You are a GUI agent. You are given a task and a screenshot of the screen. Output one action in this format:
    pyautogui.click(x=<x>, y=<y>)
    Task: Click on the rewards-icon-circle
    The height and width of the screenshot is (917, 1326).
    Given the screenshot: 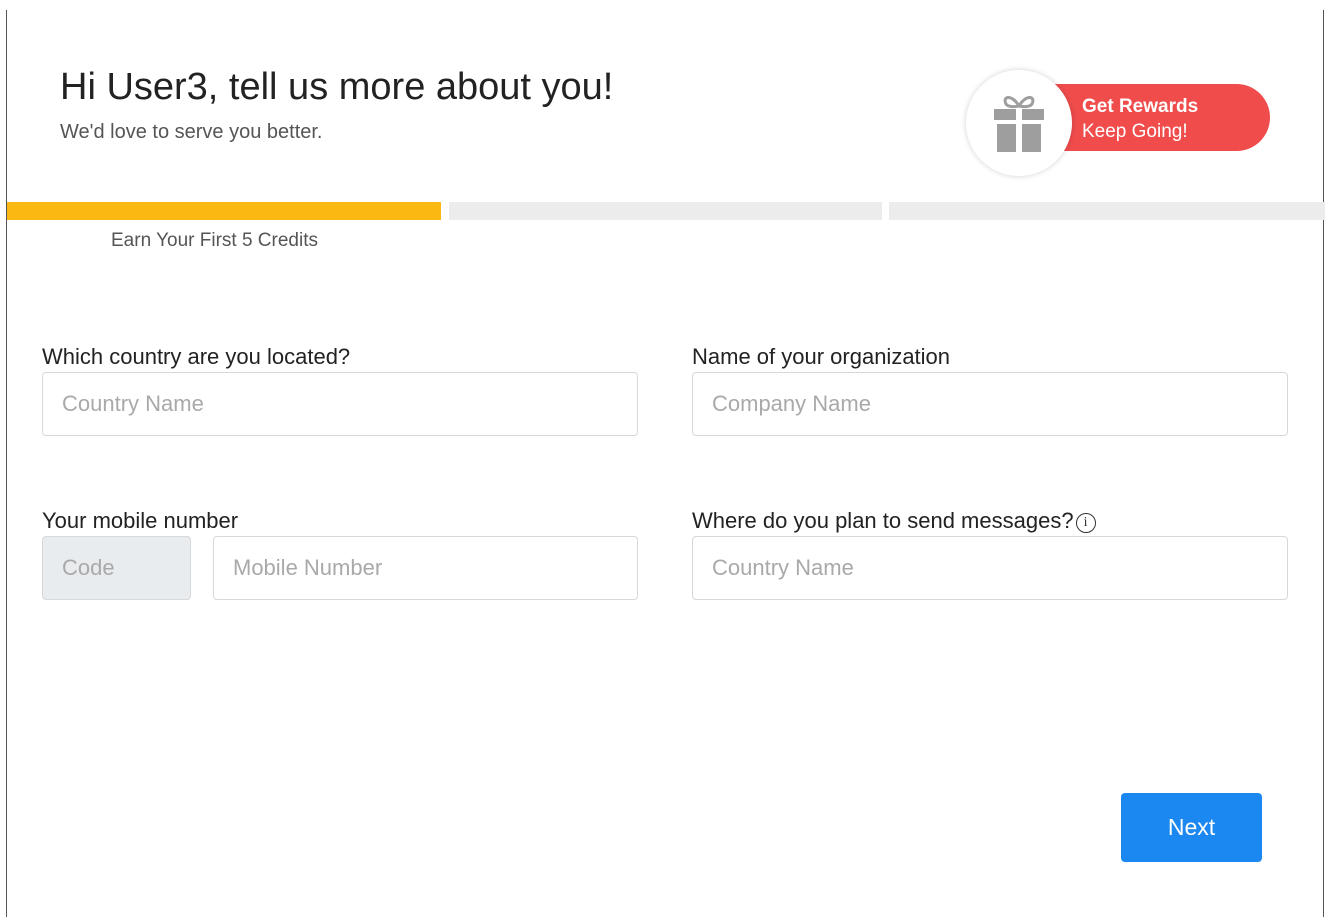 What is the action you would take?
    pyautogui.click(x=1019, y=123)
    